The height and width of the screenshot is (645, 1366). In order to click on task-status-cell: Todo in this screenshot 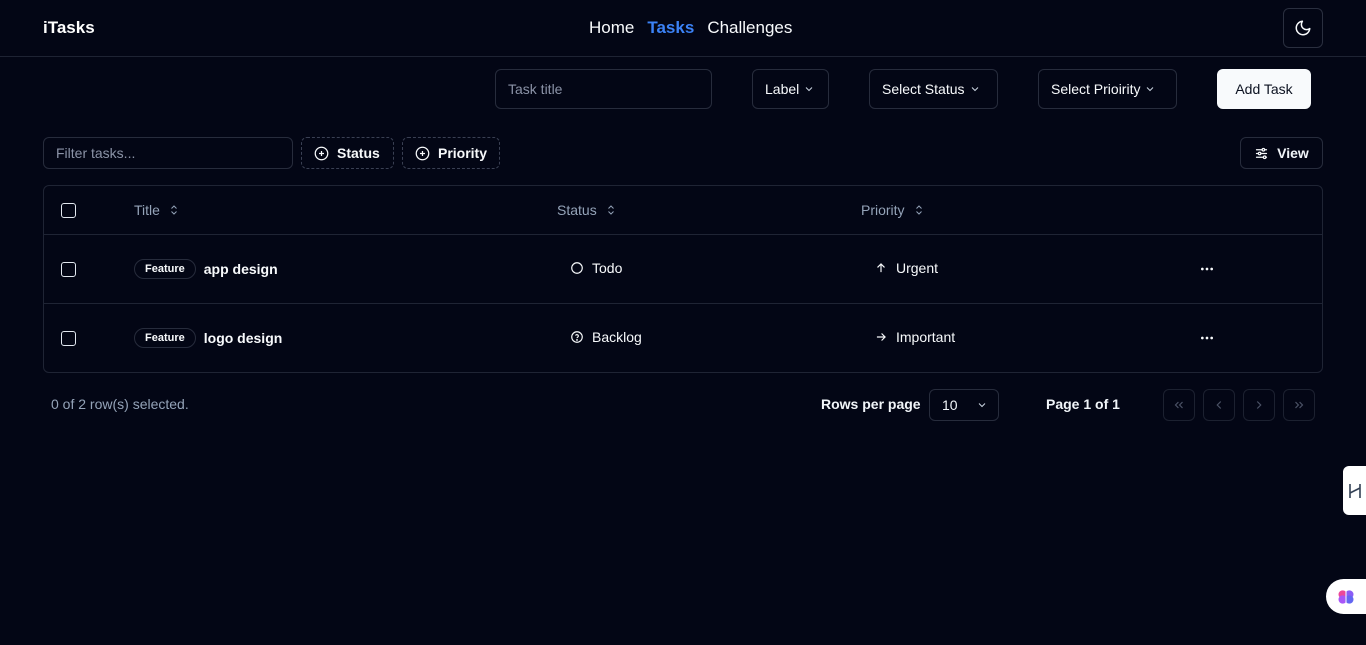, I will do `click(596, 268)`.